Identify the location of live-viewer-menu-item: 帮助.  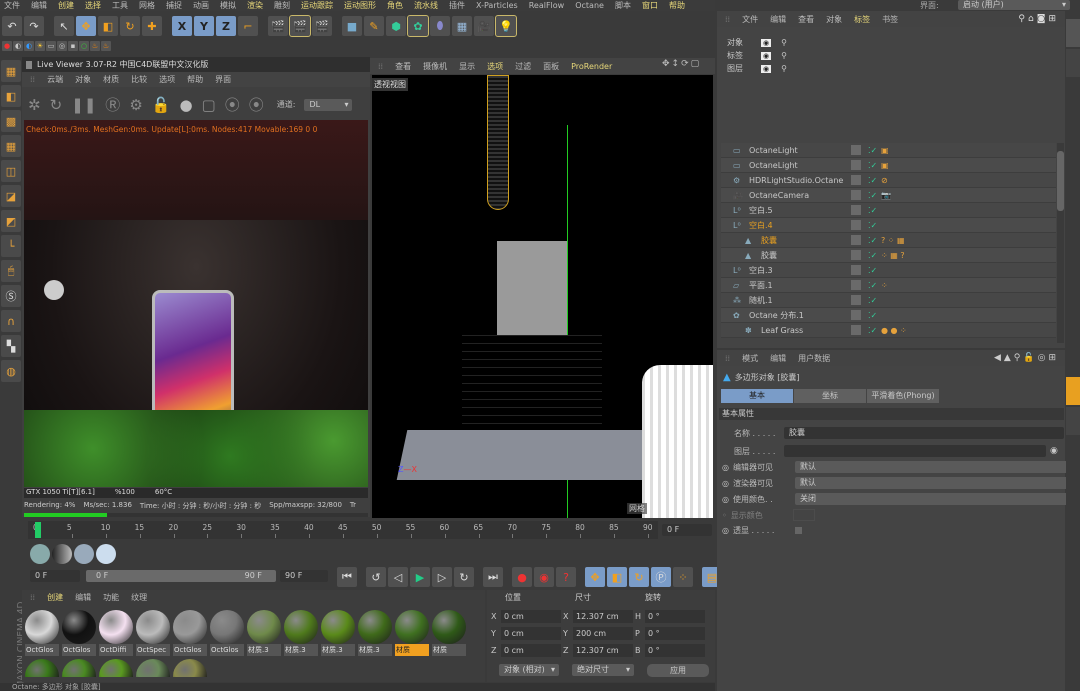
(195, 79).